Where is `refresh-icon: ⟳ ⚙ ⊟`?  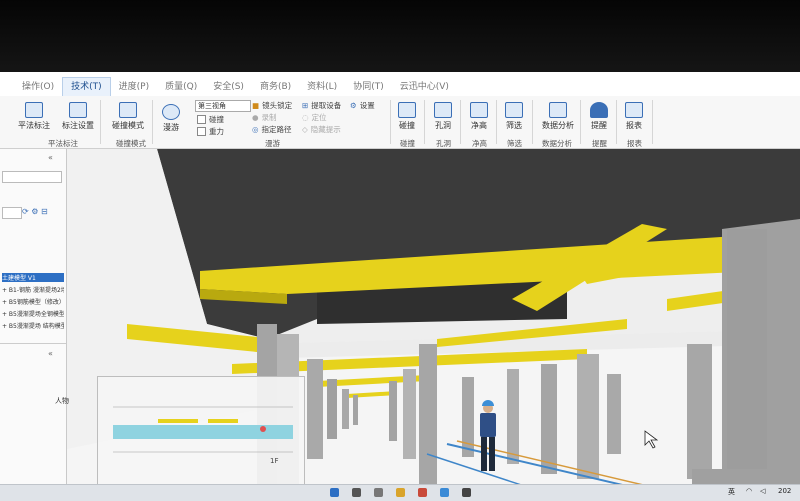
refresh-icon: ⟳ ⚙ ⊟ is located at coordinates (35, 211).